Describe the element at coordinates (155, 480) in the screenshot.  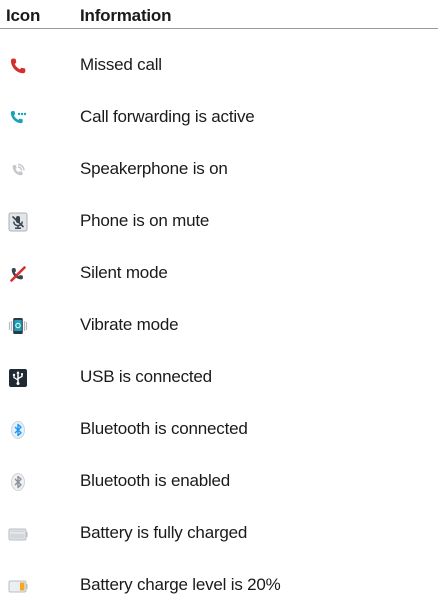
I see `row-description: Bluetooth is enabled` at that location.